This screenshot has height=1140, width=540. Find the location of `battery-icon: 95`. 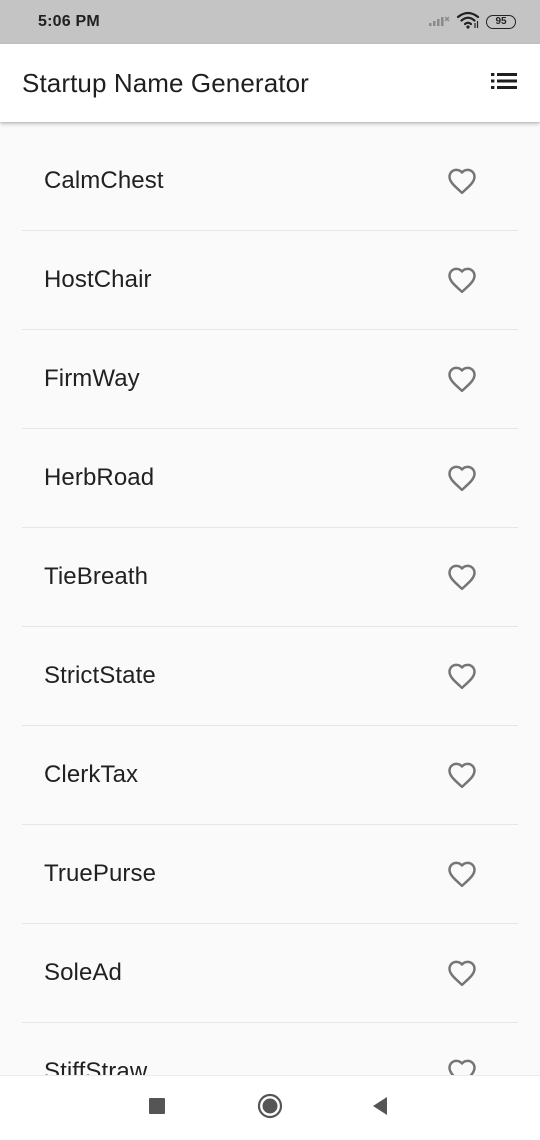

battery-icon: 95 is located at coordinates (501, 22).